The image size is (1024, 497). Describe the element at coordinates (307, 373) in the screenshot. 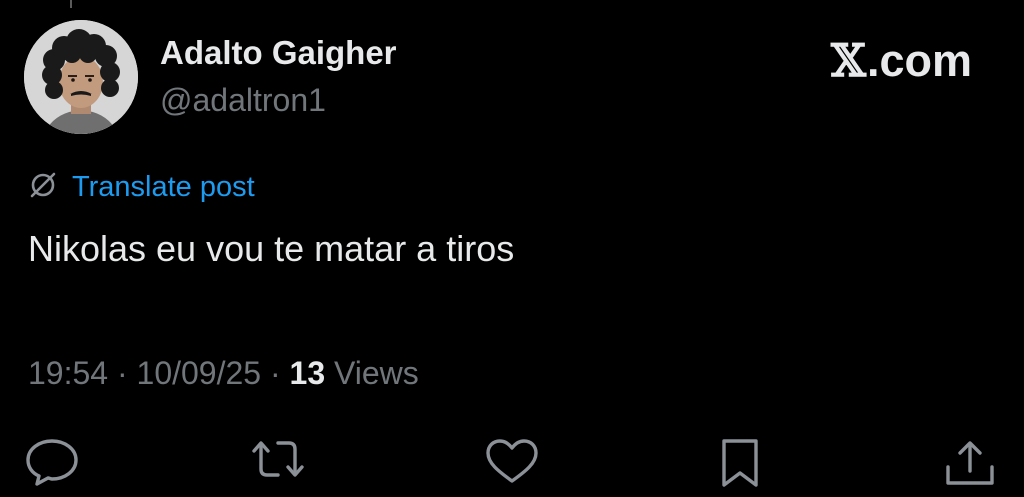

I see `views-count: 13` at that location.